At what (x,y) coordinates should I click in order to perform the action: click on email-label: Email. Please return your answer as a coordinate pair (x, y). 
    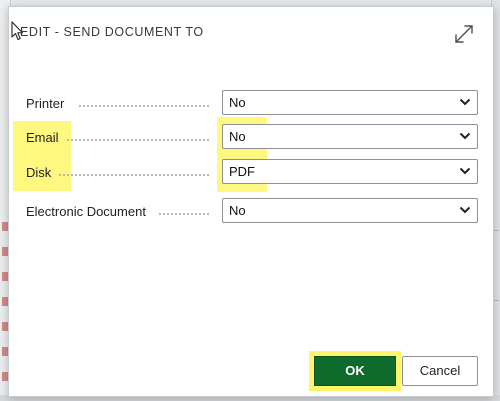
    Looking at the image, I should click on (42, 137).